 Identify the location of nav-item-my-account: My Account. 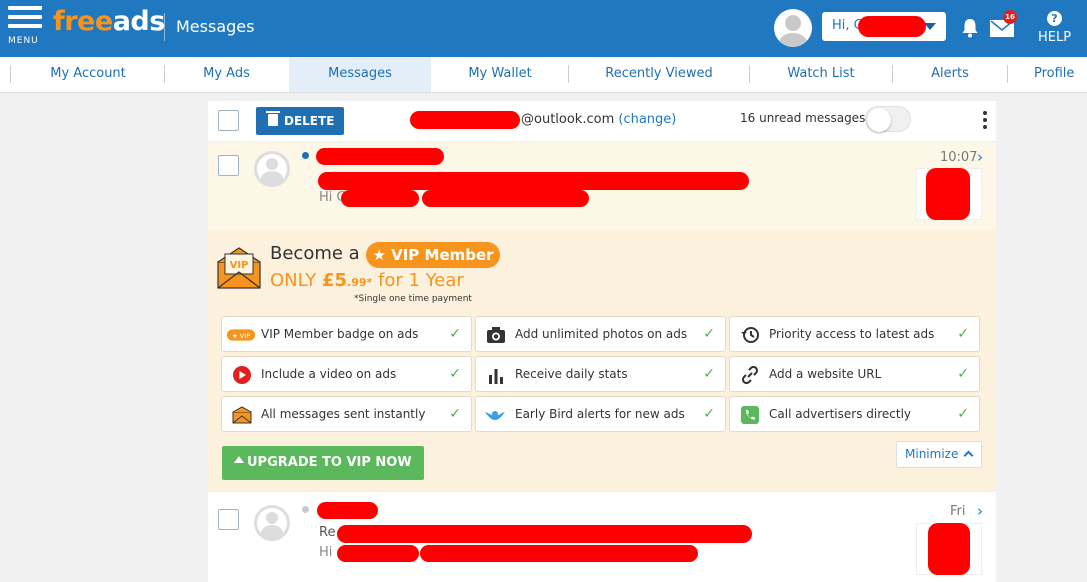
(88, 74).